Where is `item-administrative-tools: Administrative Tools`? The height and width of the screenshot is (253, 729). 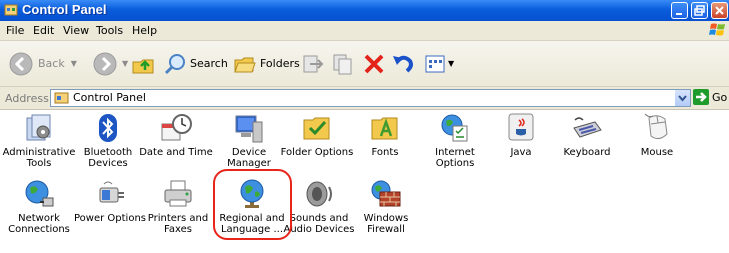 item-administrative-tools: Administrative Tools is located at coordinates (39, 141).